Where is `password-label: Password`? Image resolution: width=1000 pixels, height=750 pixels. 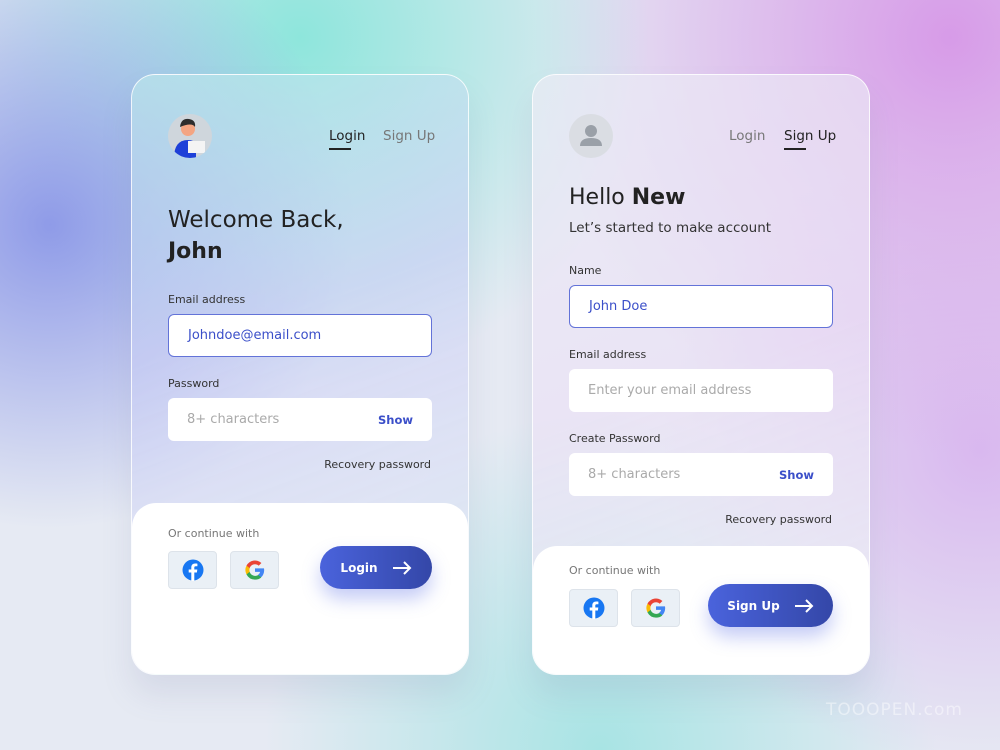 password-label: Password is located at coordinates (194, 383).